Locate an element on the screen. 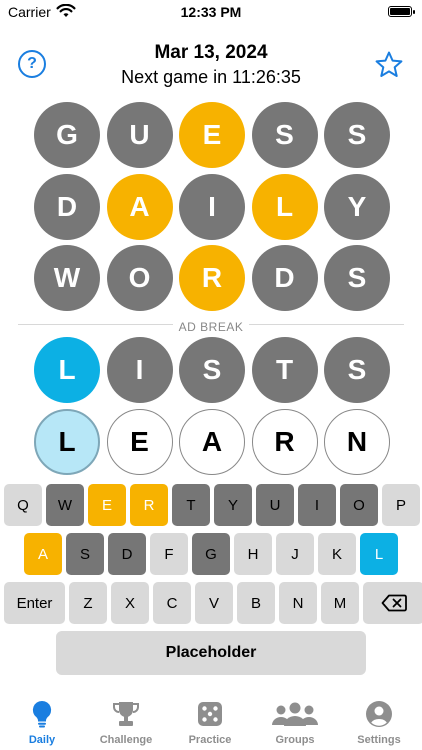 The width and height of the screenshot is (422, 750). key-r: R is located at coordinates (149, 505).